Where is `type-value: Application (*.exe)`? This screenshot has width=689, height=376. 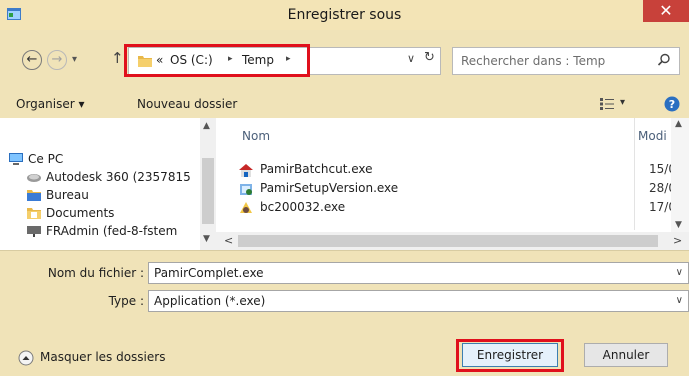 type-value: Application (*.exe) is located at coordinates (210, 301).